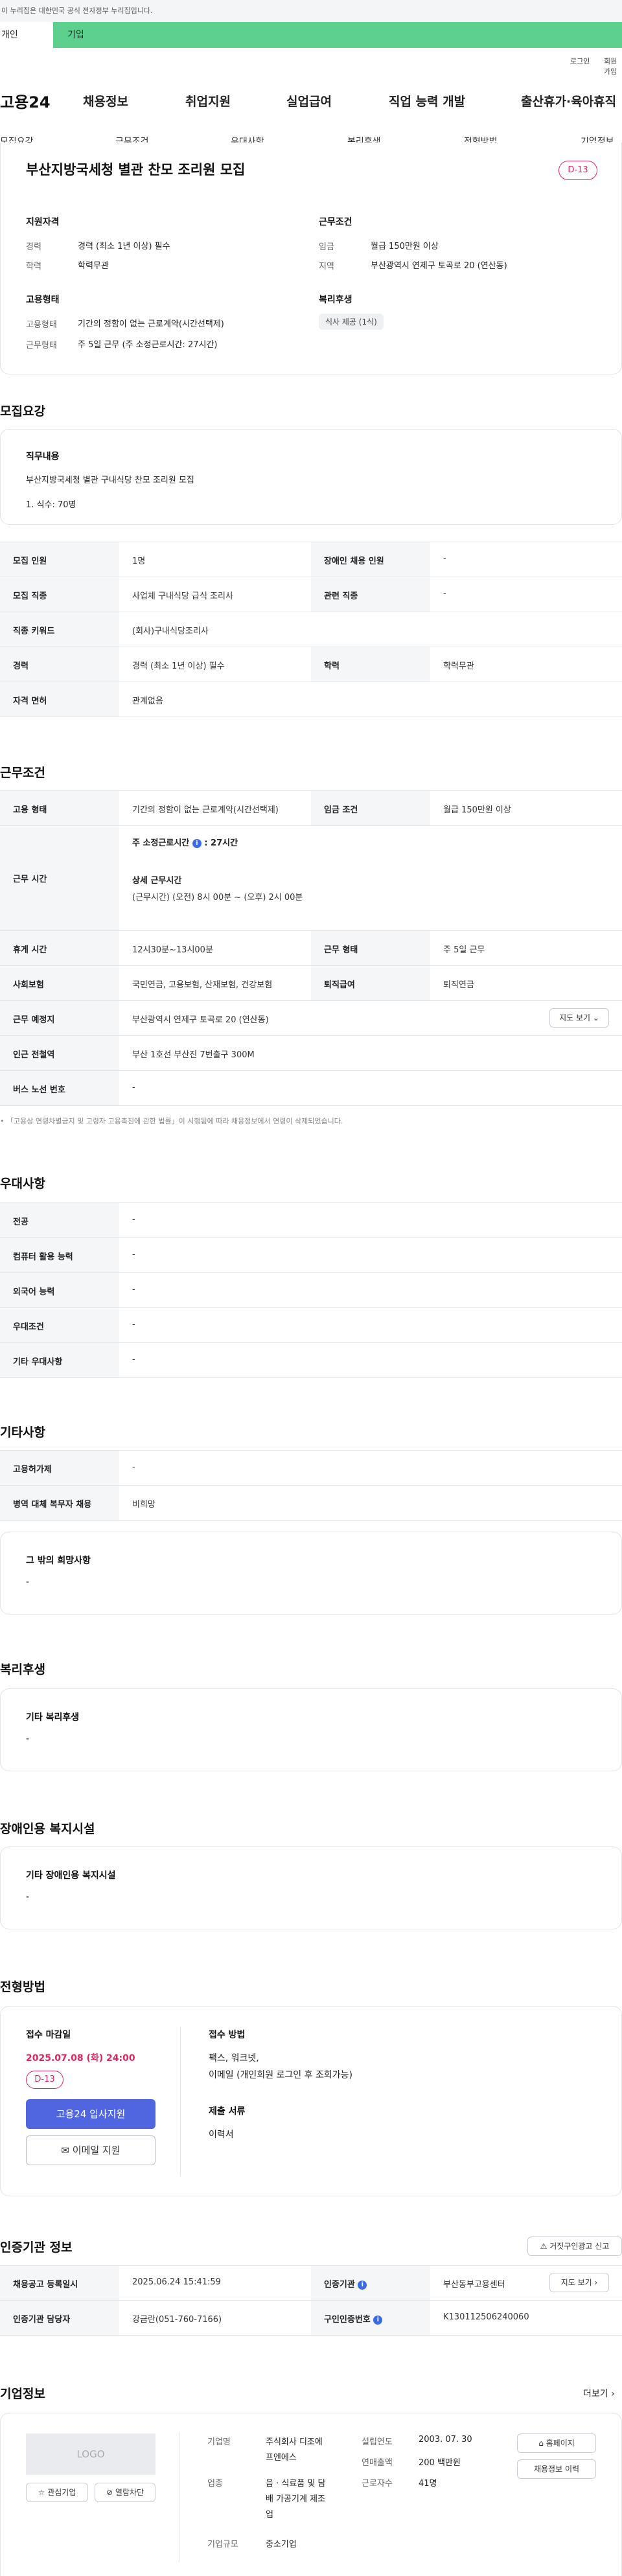 This screenshot has height=2576, width=622. I want to click on gnb-job-training: 직업 능력 개발, so click(427, 101).